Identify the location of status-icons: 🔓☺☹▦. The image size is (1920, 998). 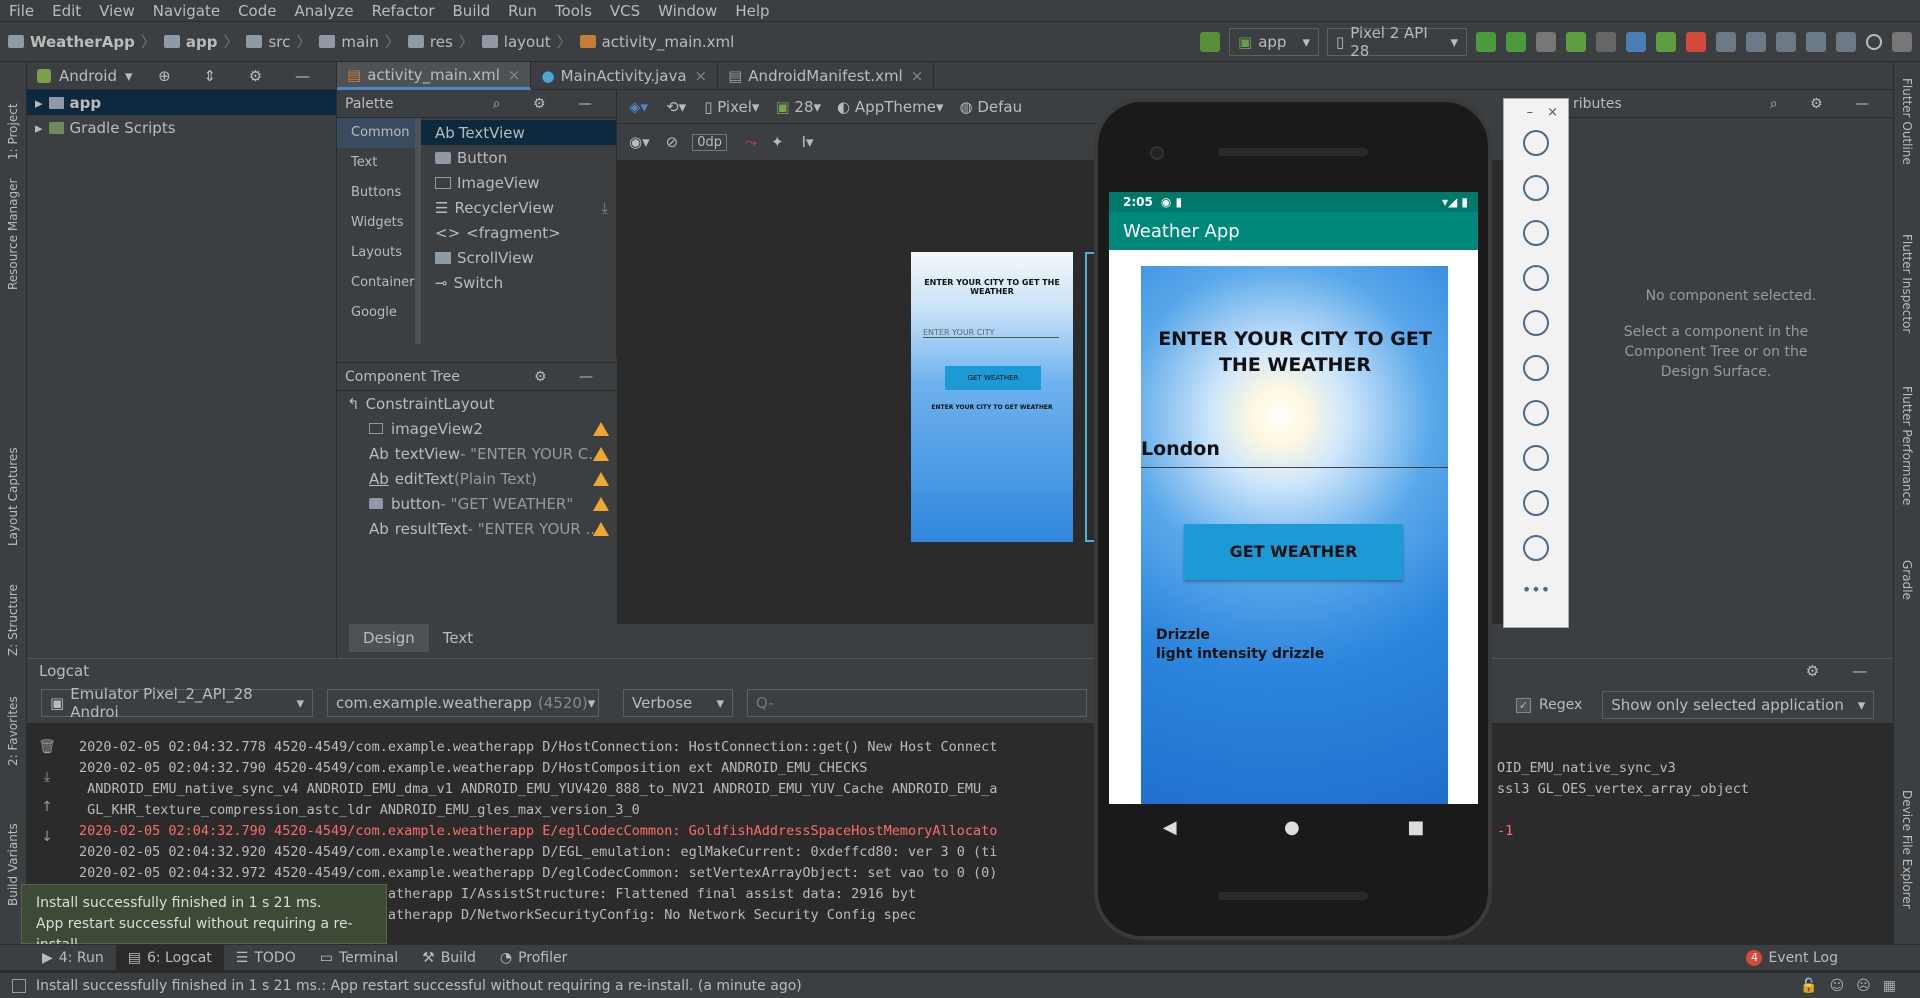
(1854, 986).